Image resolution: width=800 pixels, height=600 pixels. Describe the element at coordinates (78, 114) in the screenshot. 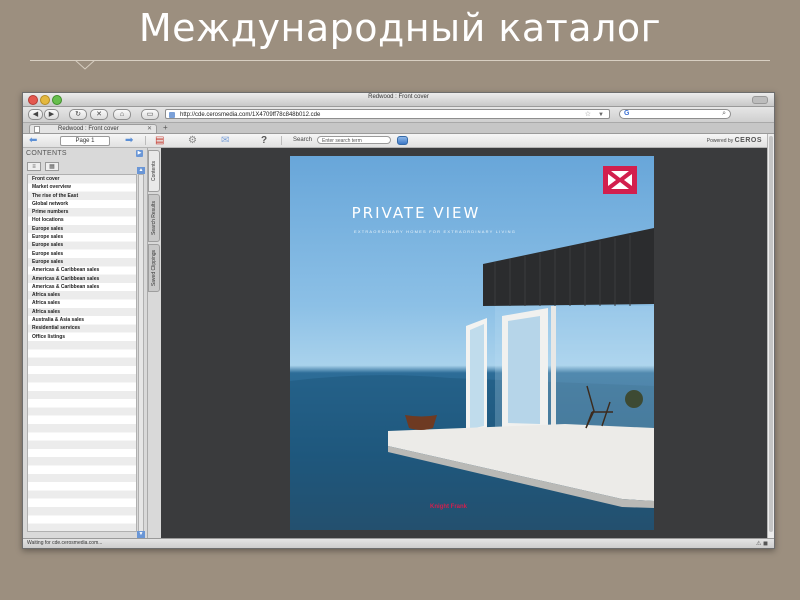

I see `reload-button: ↻` at that location.